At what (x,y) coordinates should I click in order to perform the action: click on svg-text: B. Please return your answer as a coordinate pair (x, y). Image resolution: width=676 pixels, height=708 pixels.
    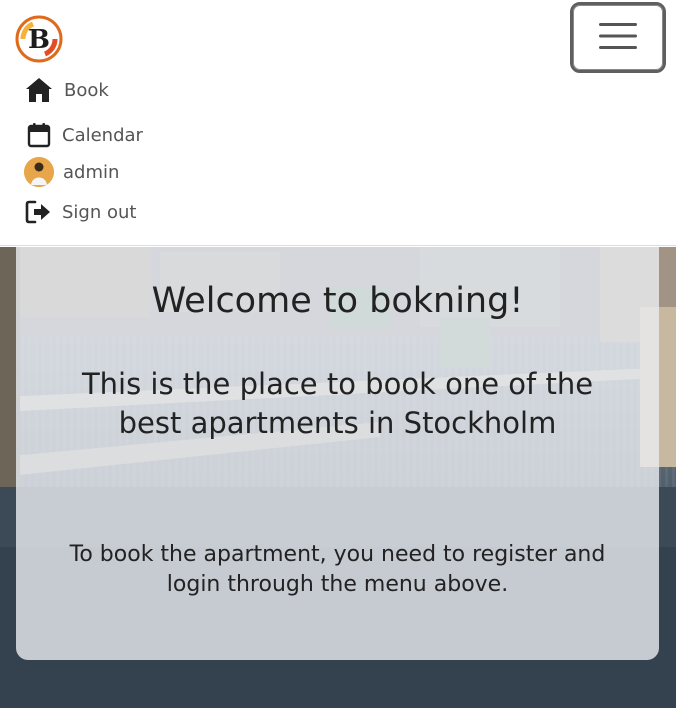
    Looking at the image, I should click on (39, 40).